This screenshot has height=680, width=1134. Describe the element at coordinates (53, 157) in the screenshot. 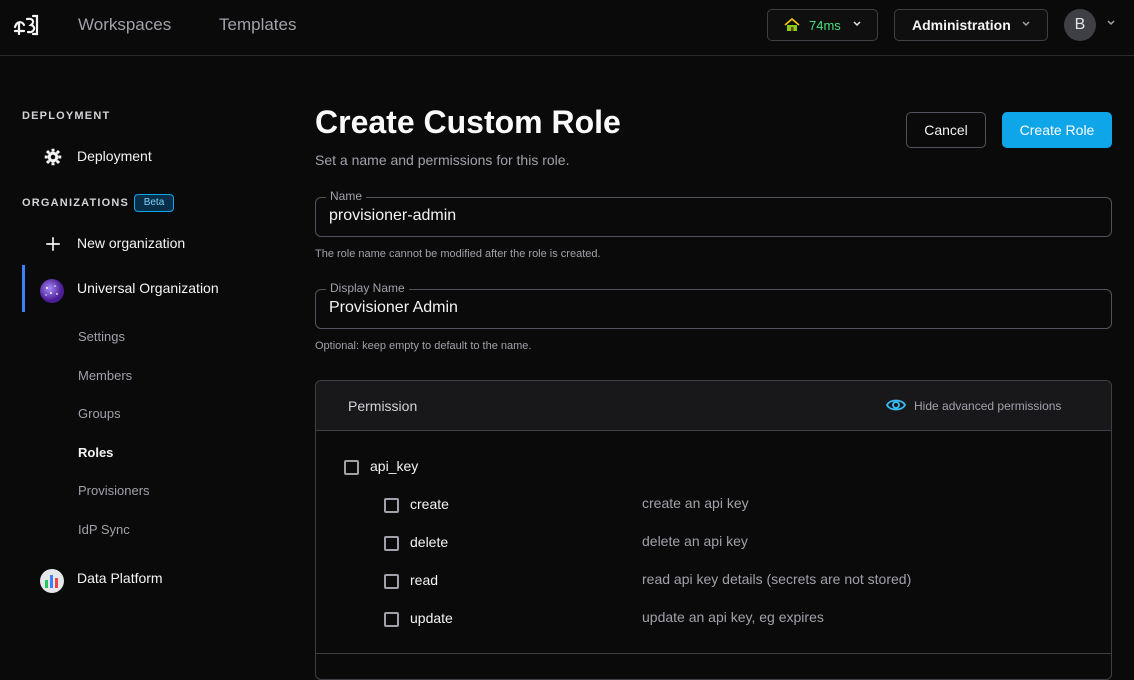

I see `gear-icon` at that location.